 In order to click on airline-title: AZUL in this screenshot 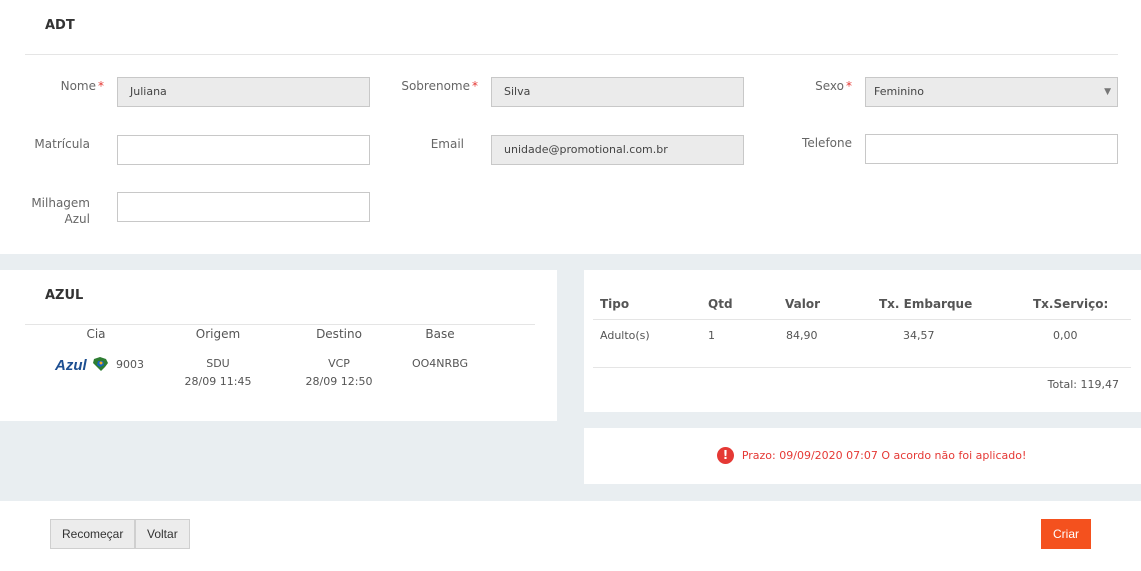, I will do `click(64, 295)`.